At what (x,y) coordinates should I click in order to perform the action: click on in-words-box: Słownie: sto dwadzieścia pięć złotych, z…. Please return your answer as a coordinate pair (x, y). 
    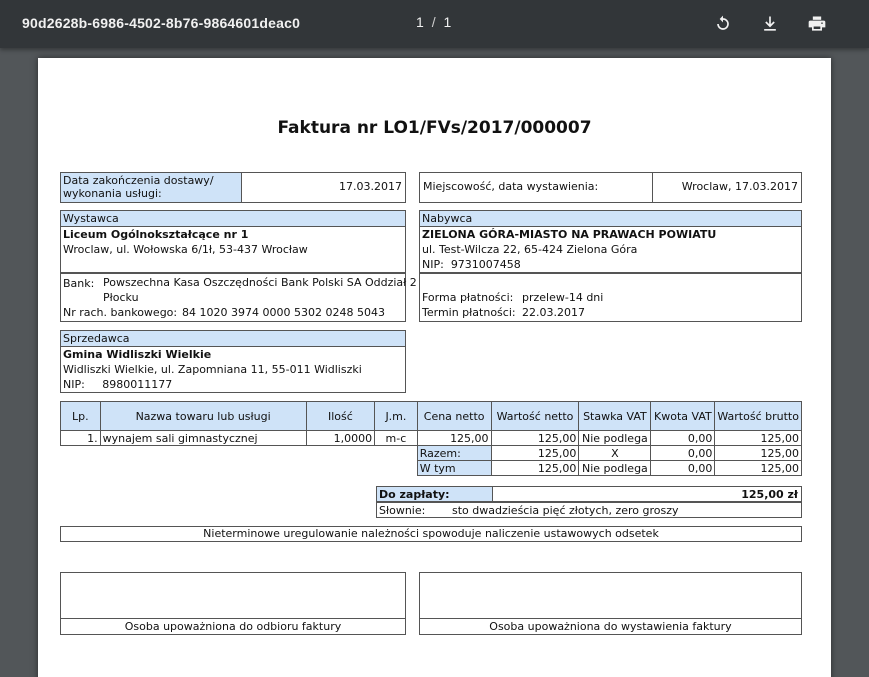
    Looking at the image, I should click on (589, 510).